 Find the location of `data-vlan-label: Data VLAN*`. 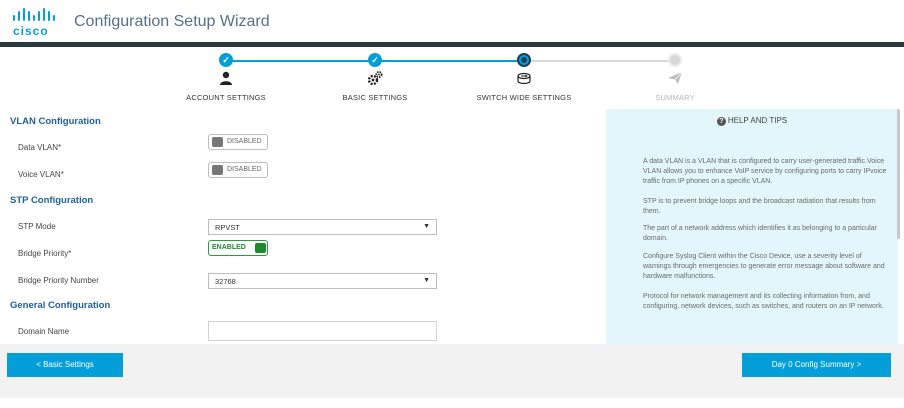

data-vlan-label: Data VLAN* is located at coordinates (40, 147).